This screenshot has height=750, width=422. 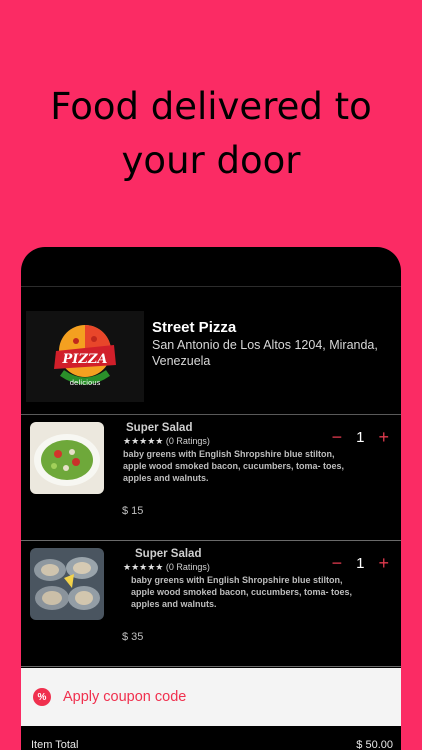 What do you see at coordinates (211, 134) in the screenshot?
I see `headline: Food delivered to your door` at bounding box center [211, 134].